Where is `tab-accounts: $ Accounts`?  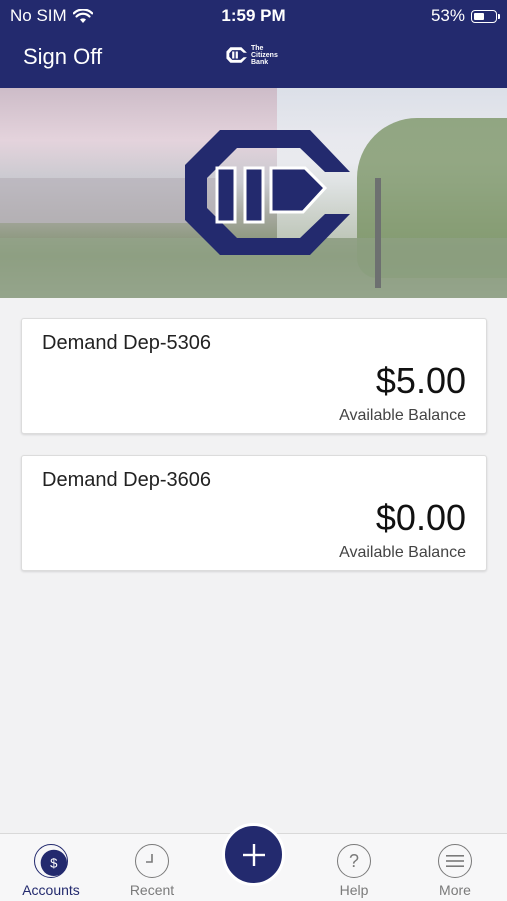
tab-accounts: $ Accounts is located at coordinates (51, 867).